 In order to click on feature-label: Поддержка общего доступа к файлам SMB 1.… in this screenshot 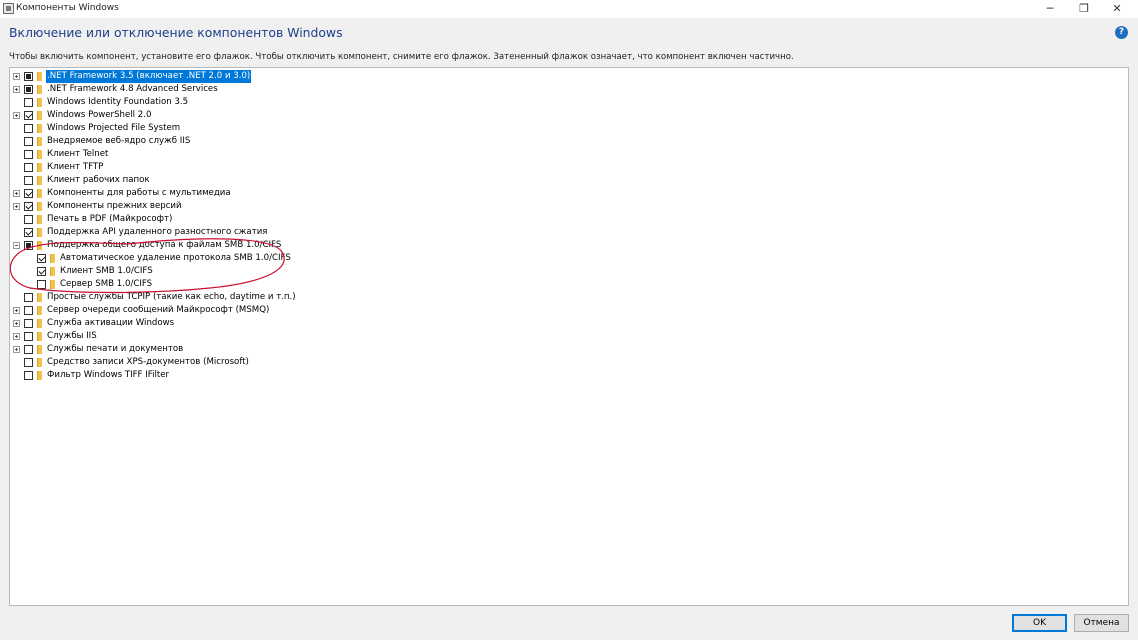, I will do `click(164, 245)`.